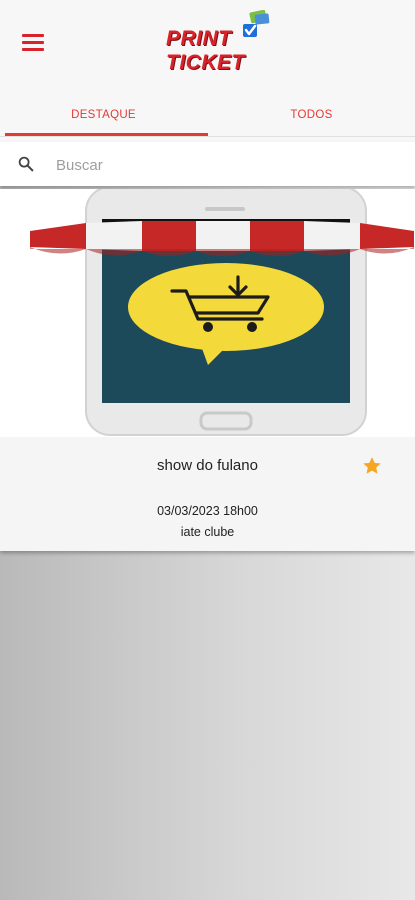 The height and width of the screenshot is (900, 415). What do you see at coordinates (207, 511) in the screenshot?
I see `event-date: 03/03/2023 18h00` at bounding box center [207, 511].